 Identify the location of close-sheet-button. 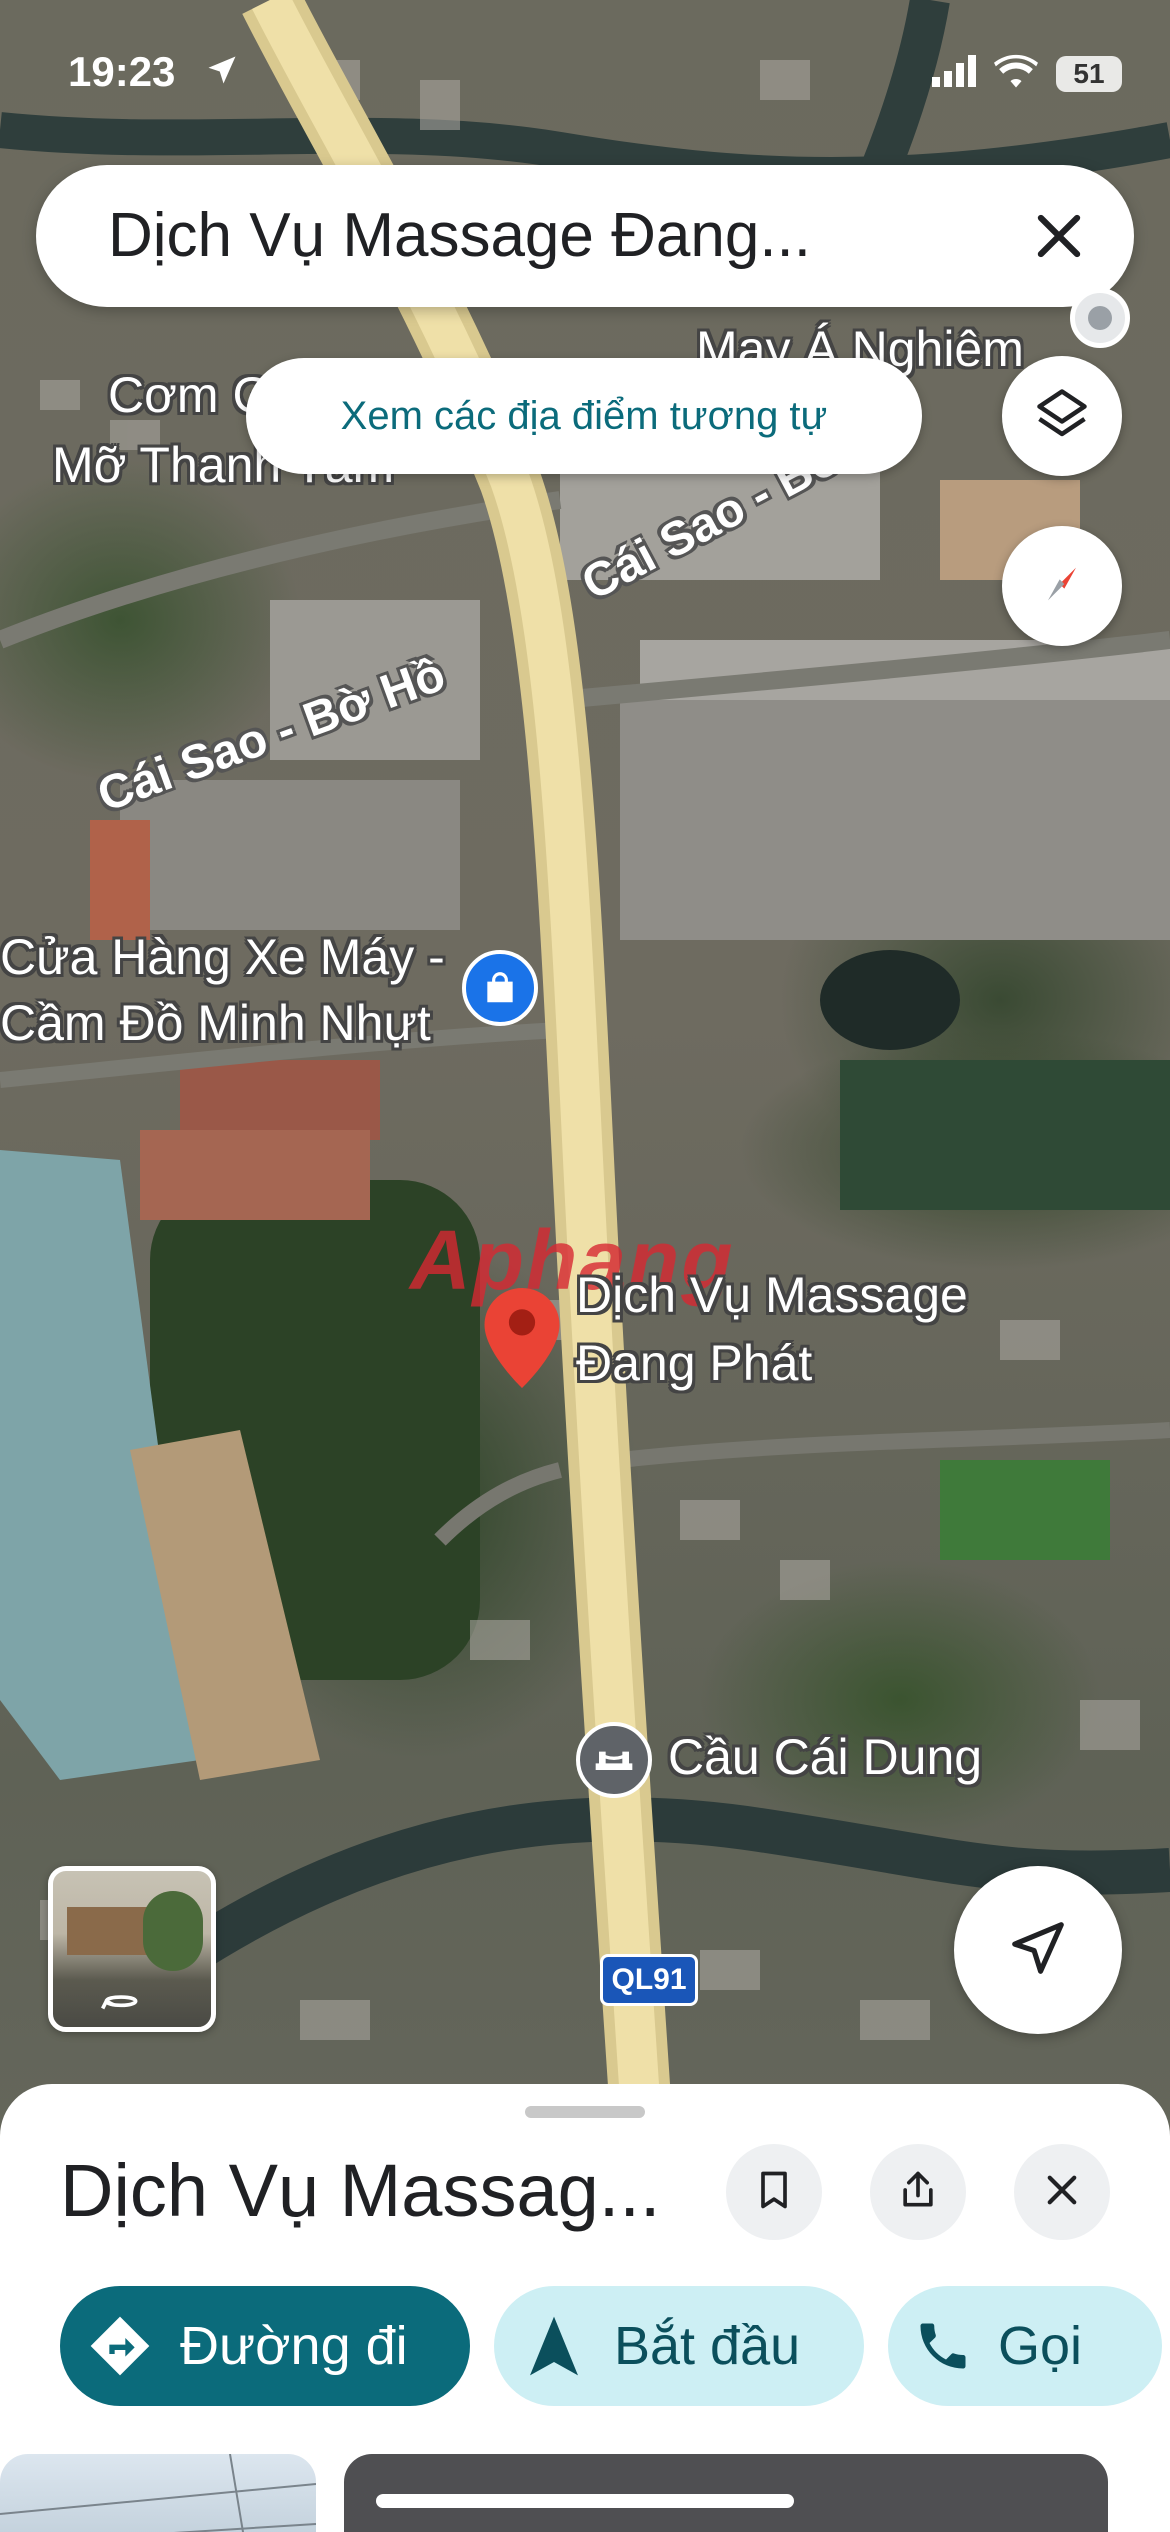
(1062, 2192).